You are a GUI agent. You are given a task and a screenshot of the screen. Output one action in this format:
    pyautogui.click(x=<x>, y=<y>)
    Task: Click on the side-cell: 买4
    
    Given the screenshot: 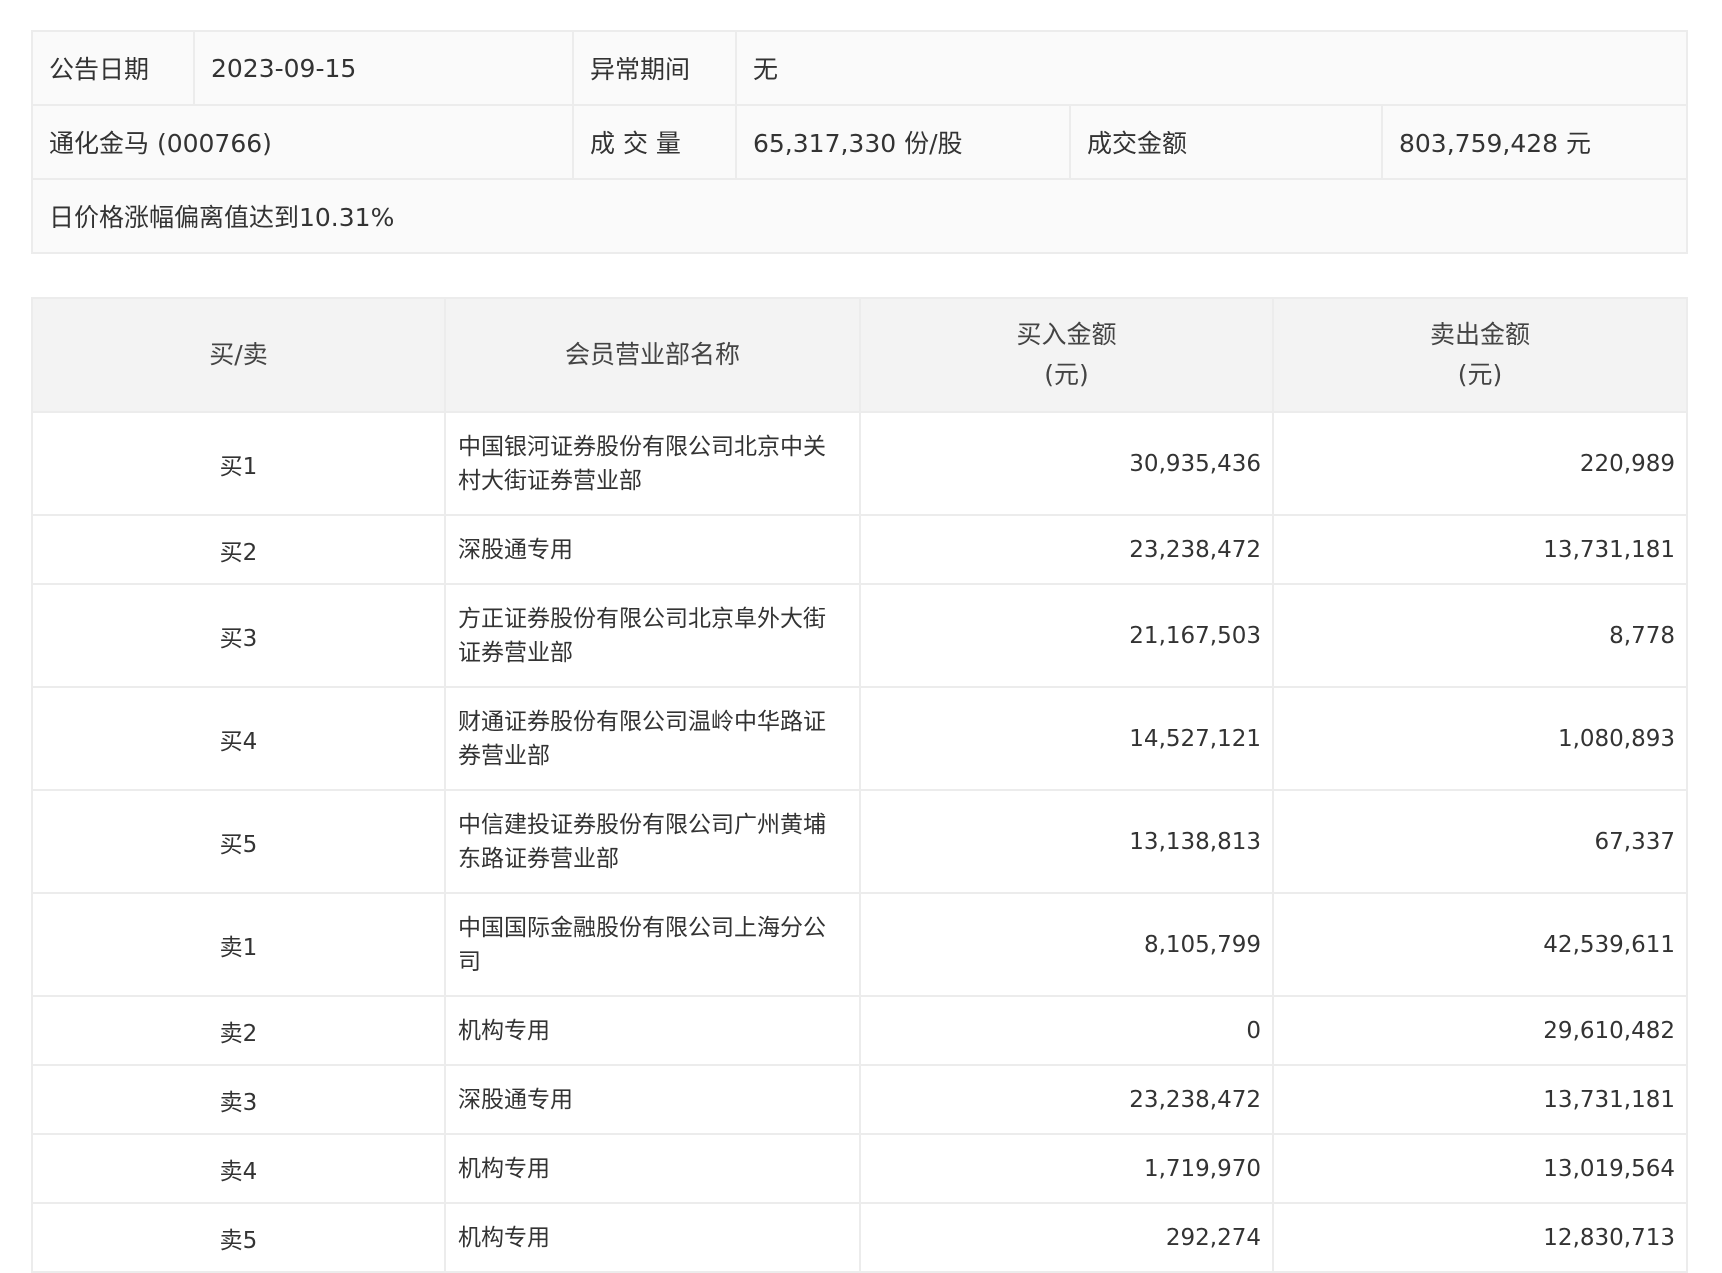 What is the action you would take?
    pyautogui.click(x=238, y=738)
    